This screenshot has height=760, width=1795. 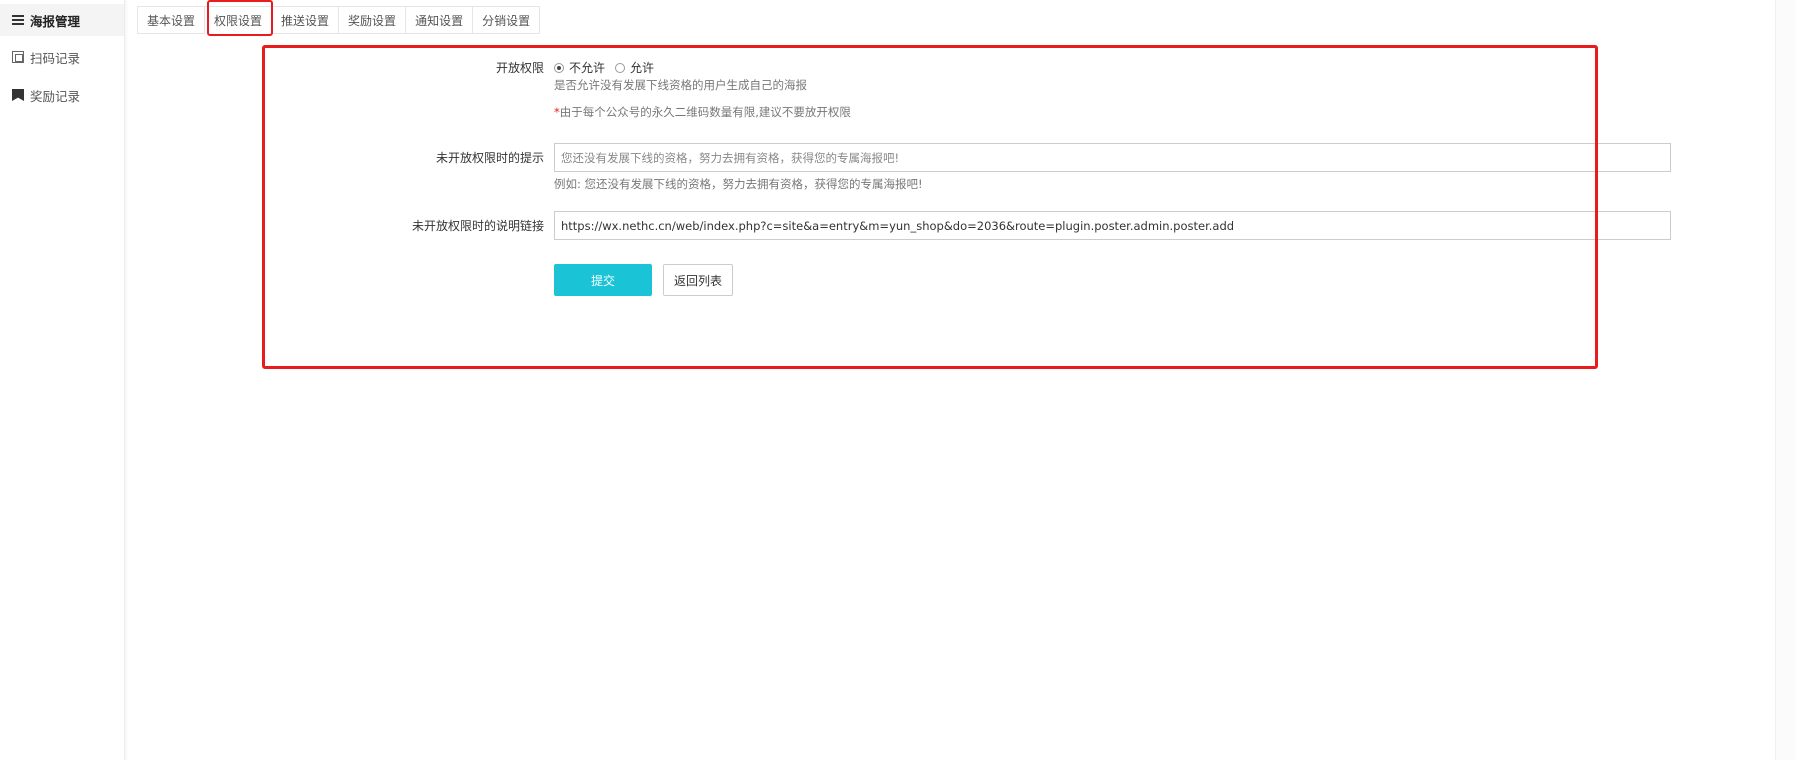 I want to click on radio-disallow: 不允许, so click(x=579, y=67).